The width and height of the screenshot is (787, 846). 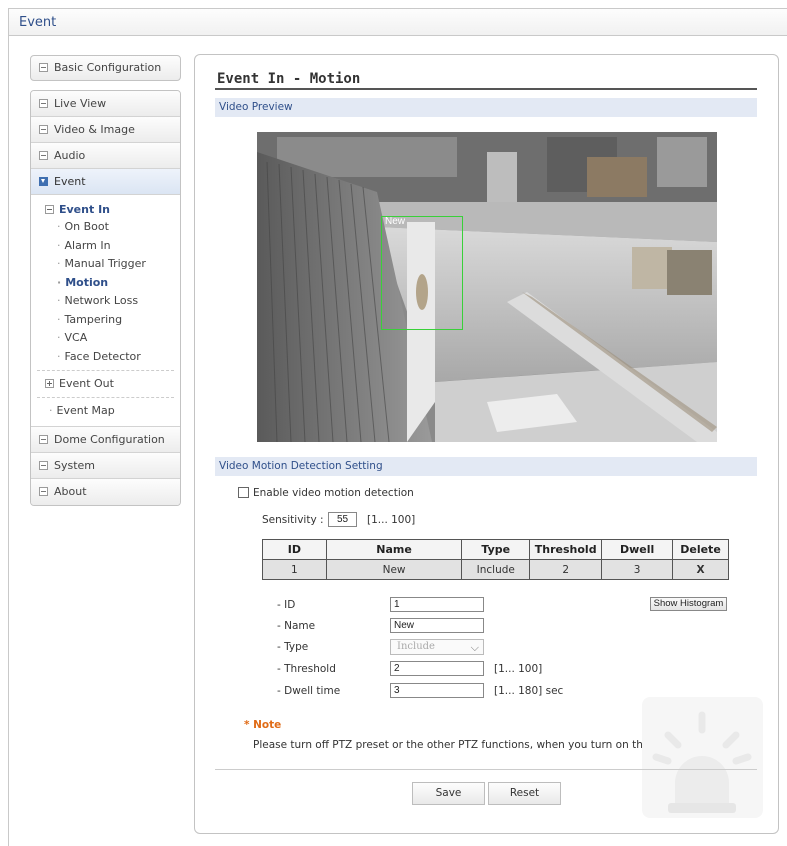 I want to click on section-header-video-preview: Video Preview, so click(x=486, y=107).